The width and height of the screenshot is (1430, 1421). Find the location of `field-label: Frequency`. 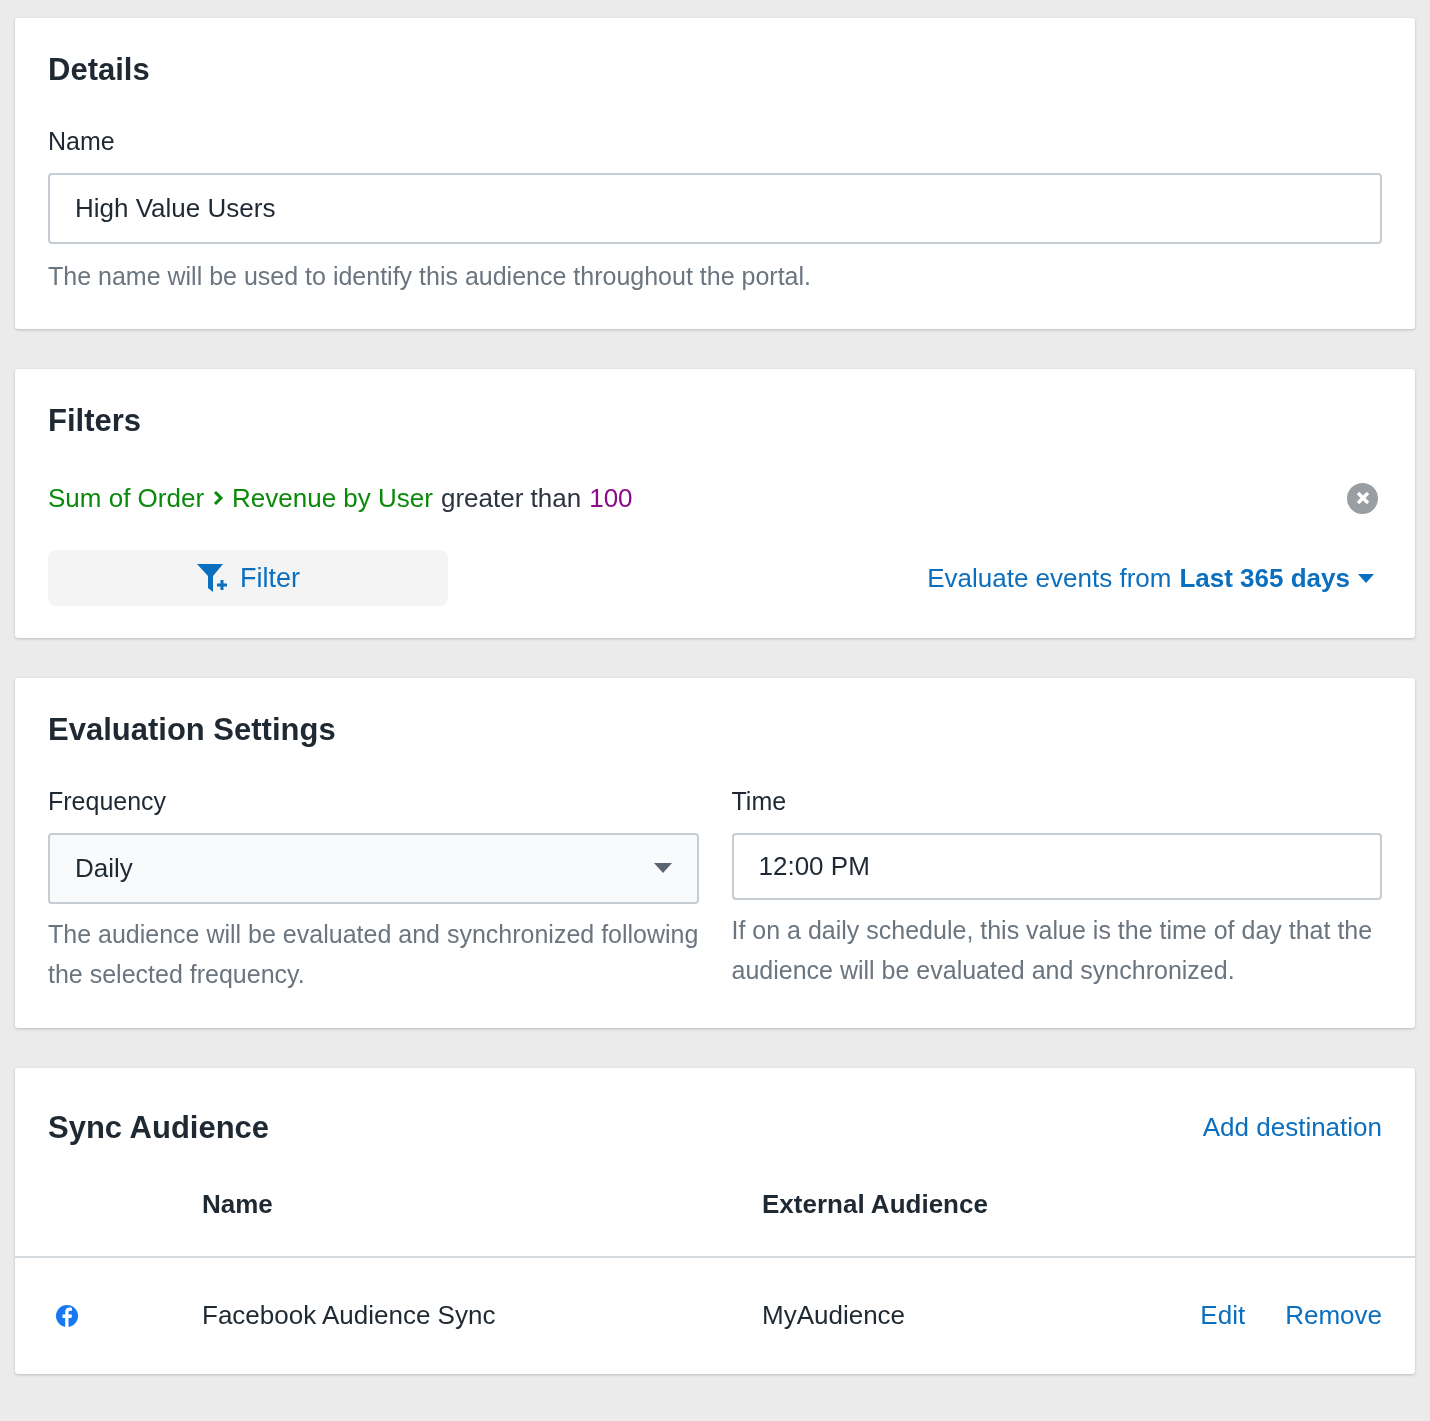

field-label: Frequency is located at coordinates (108, 801).